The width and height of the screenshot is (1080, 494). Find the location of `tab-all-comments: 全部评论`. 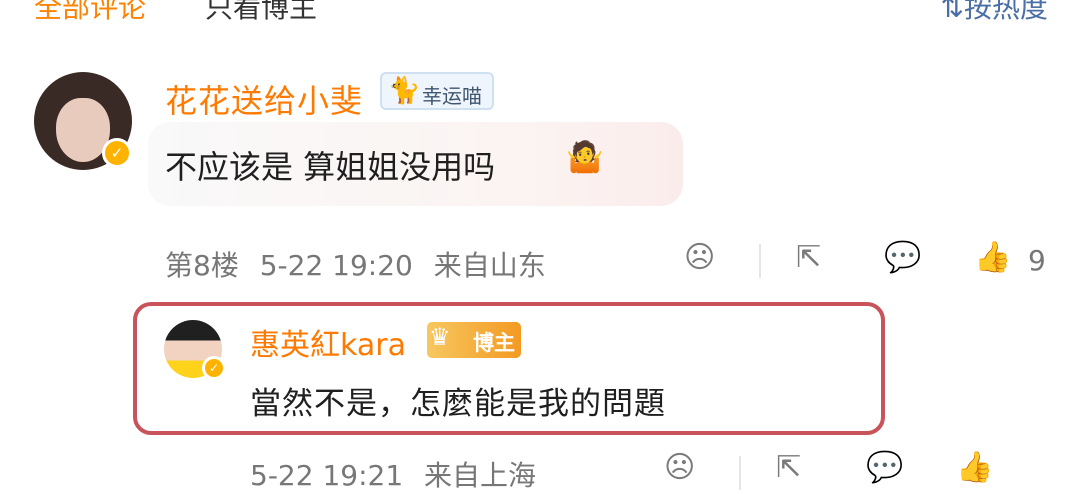

tab-all-comments: 全部评论 is located at coordinates (90, 13).